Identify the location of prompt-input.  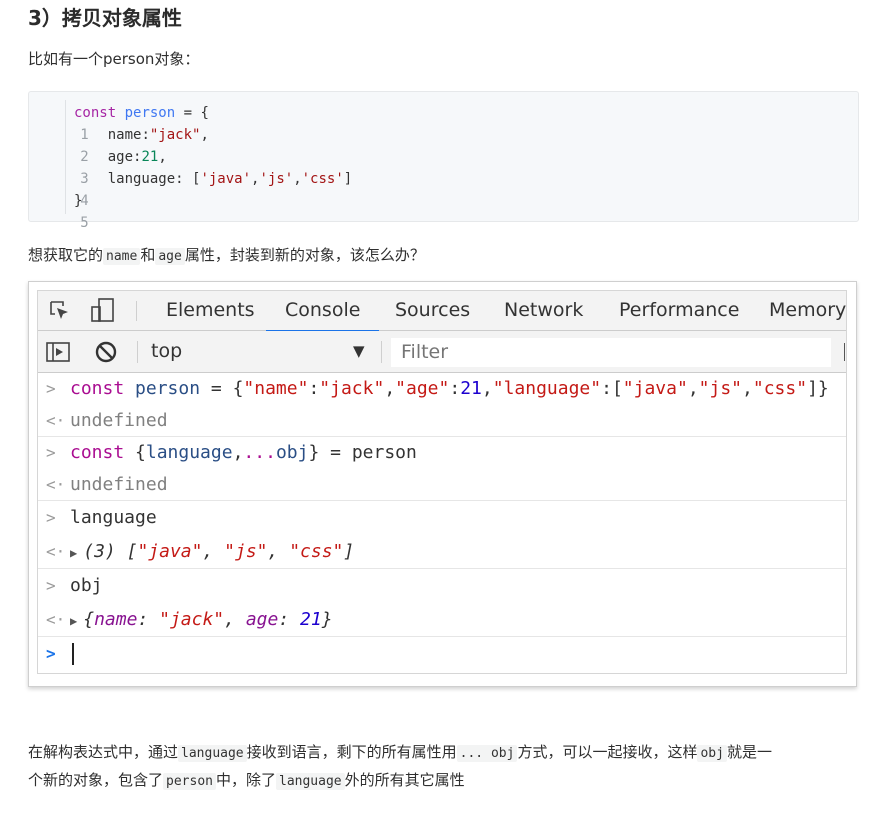
(72, 654).